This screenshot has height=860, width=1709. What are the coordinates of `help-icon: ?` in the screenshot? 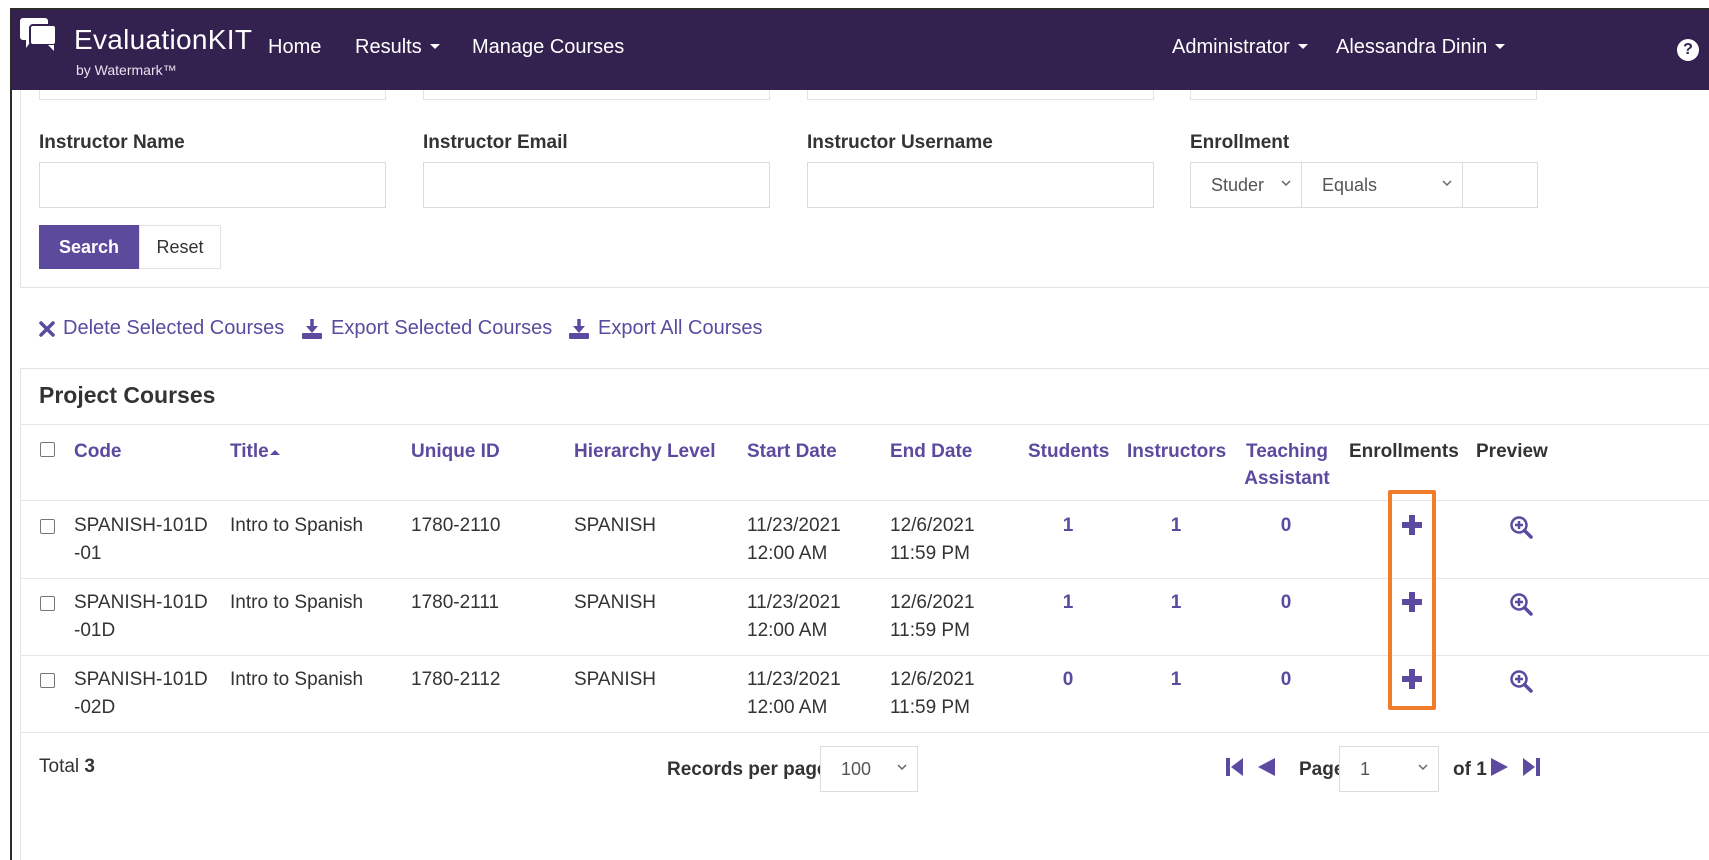 It's located at (1688, 50).